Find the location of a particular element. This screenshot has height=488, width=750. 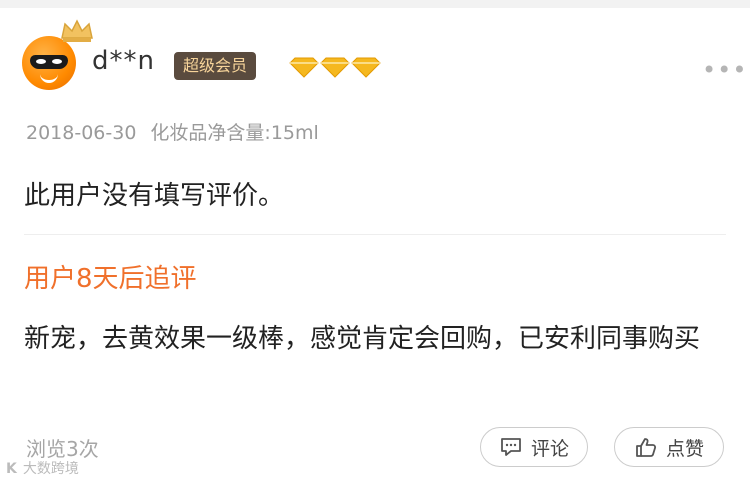

followup-text: 新宠，去黄效果一级棒，感觉肯定会回购，已安利同事购买 is located at coordinates (362, 339).